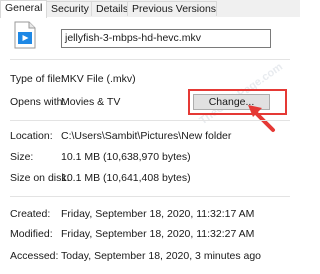 The image size is (320, 274). I want to click on type-of-file-value: MKV File (.mkv), so click(98, 79).